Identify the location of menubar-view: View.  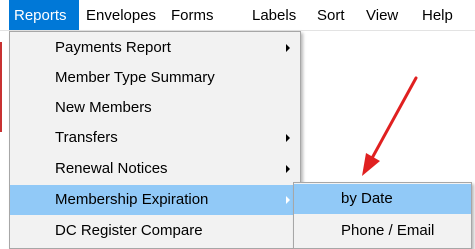
(385, 15).